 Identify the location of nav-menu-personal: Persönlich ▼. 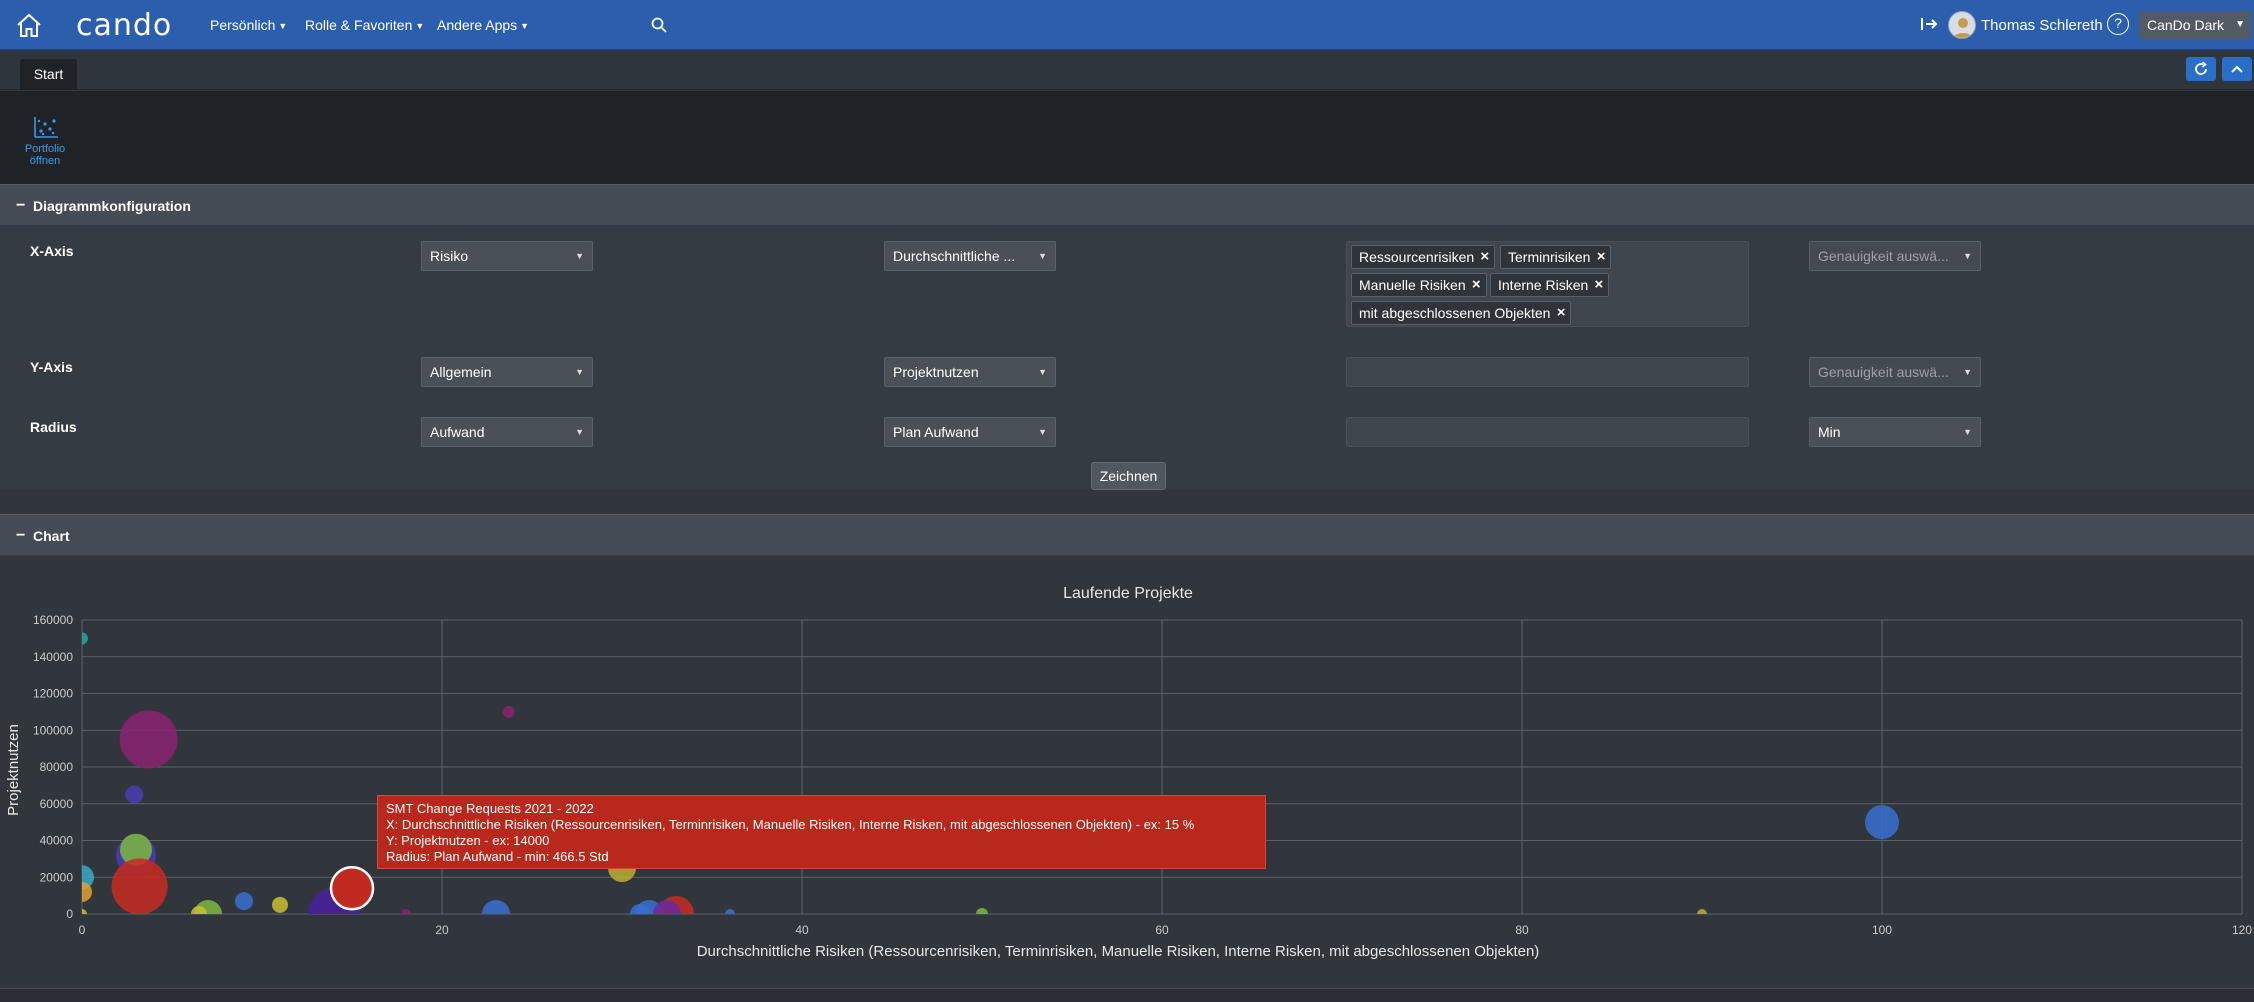
(248, 25).